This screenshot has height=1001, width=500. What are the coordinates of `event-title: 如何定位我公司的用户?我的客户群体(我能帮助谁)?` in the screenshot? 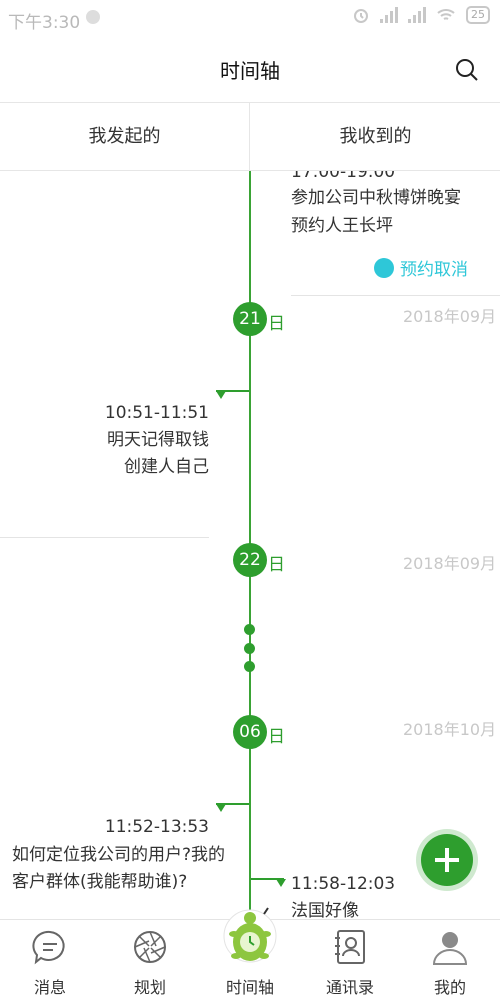 It's located at (119, 868).